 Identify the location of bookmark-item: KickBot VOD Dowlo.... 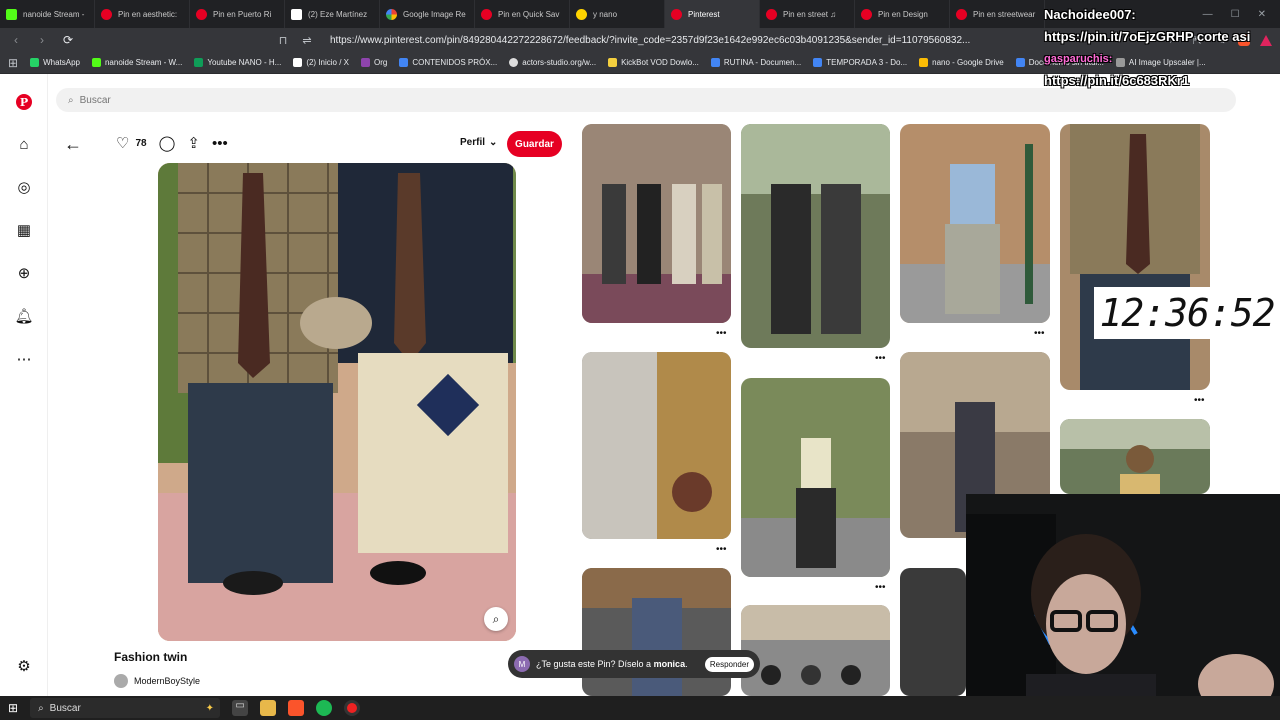
(653, 62).